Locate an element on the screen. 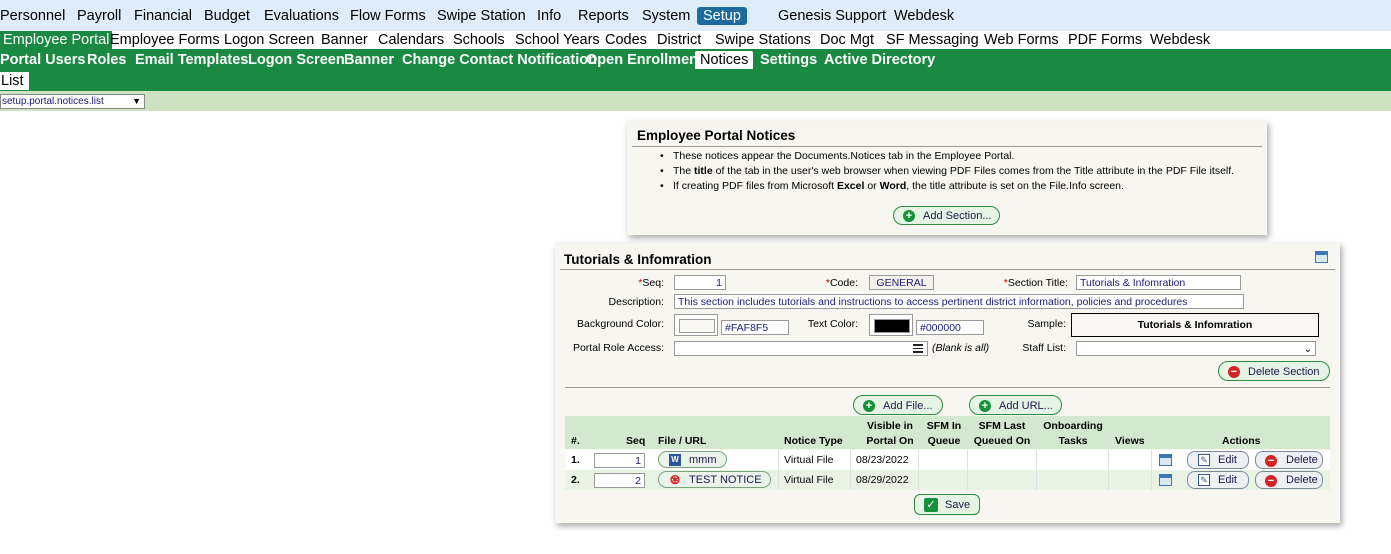  tab-active-directory: Active Directory is located at coordinates (879, 60).